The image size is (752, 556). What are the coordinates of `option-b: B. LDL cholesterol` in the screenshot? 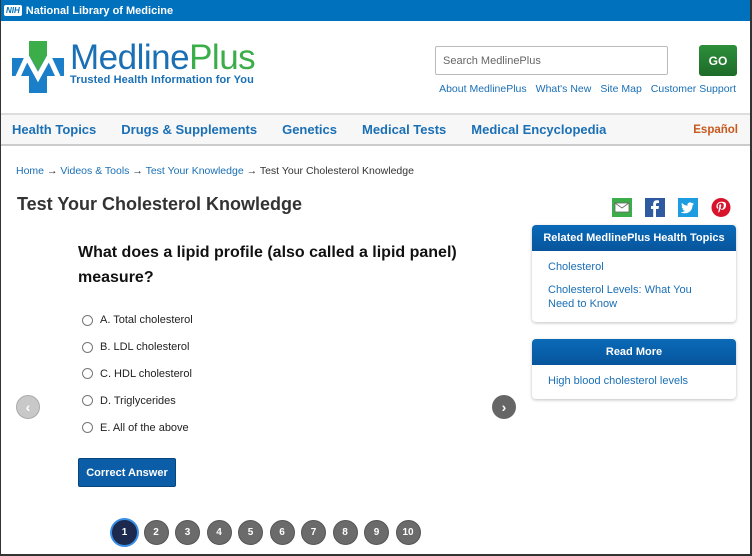 It's located at (137, 347).